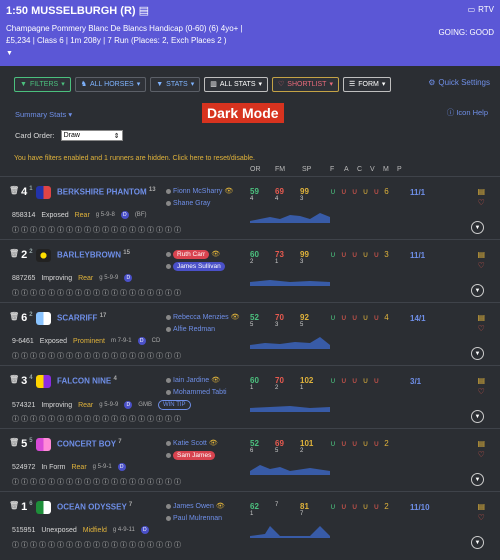 The width and height of the screenshot is (500, 560). What do you see at coordinates (250, 54) in the screenshot?
I see `chevron-down-icon: ▼` at bounding box center [250, 54].